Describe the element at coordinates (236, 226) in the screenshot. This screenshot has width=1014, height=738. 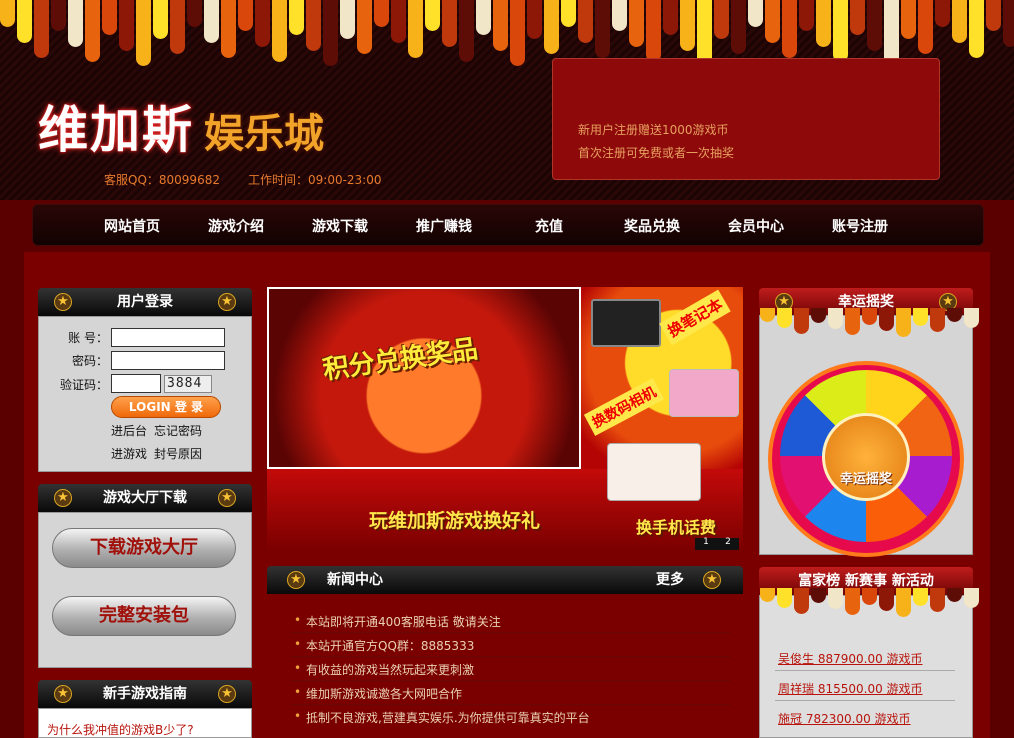
I see `nav-item-game-intro: 游戏介绍` at that location.